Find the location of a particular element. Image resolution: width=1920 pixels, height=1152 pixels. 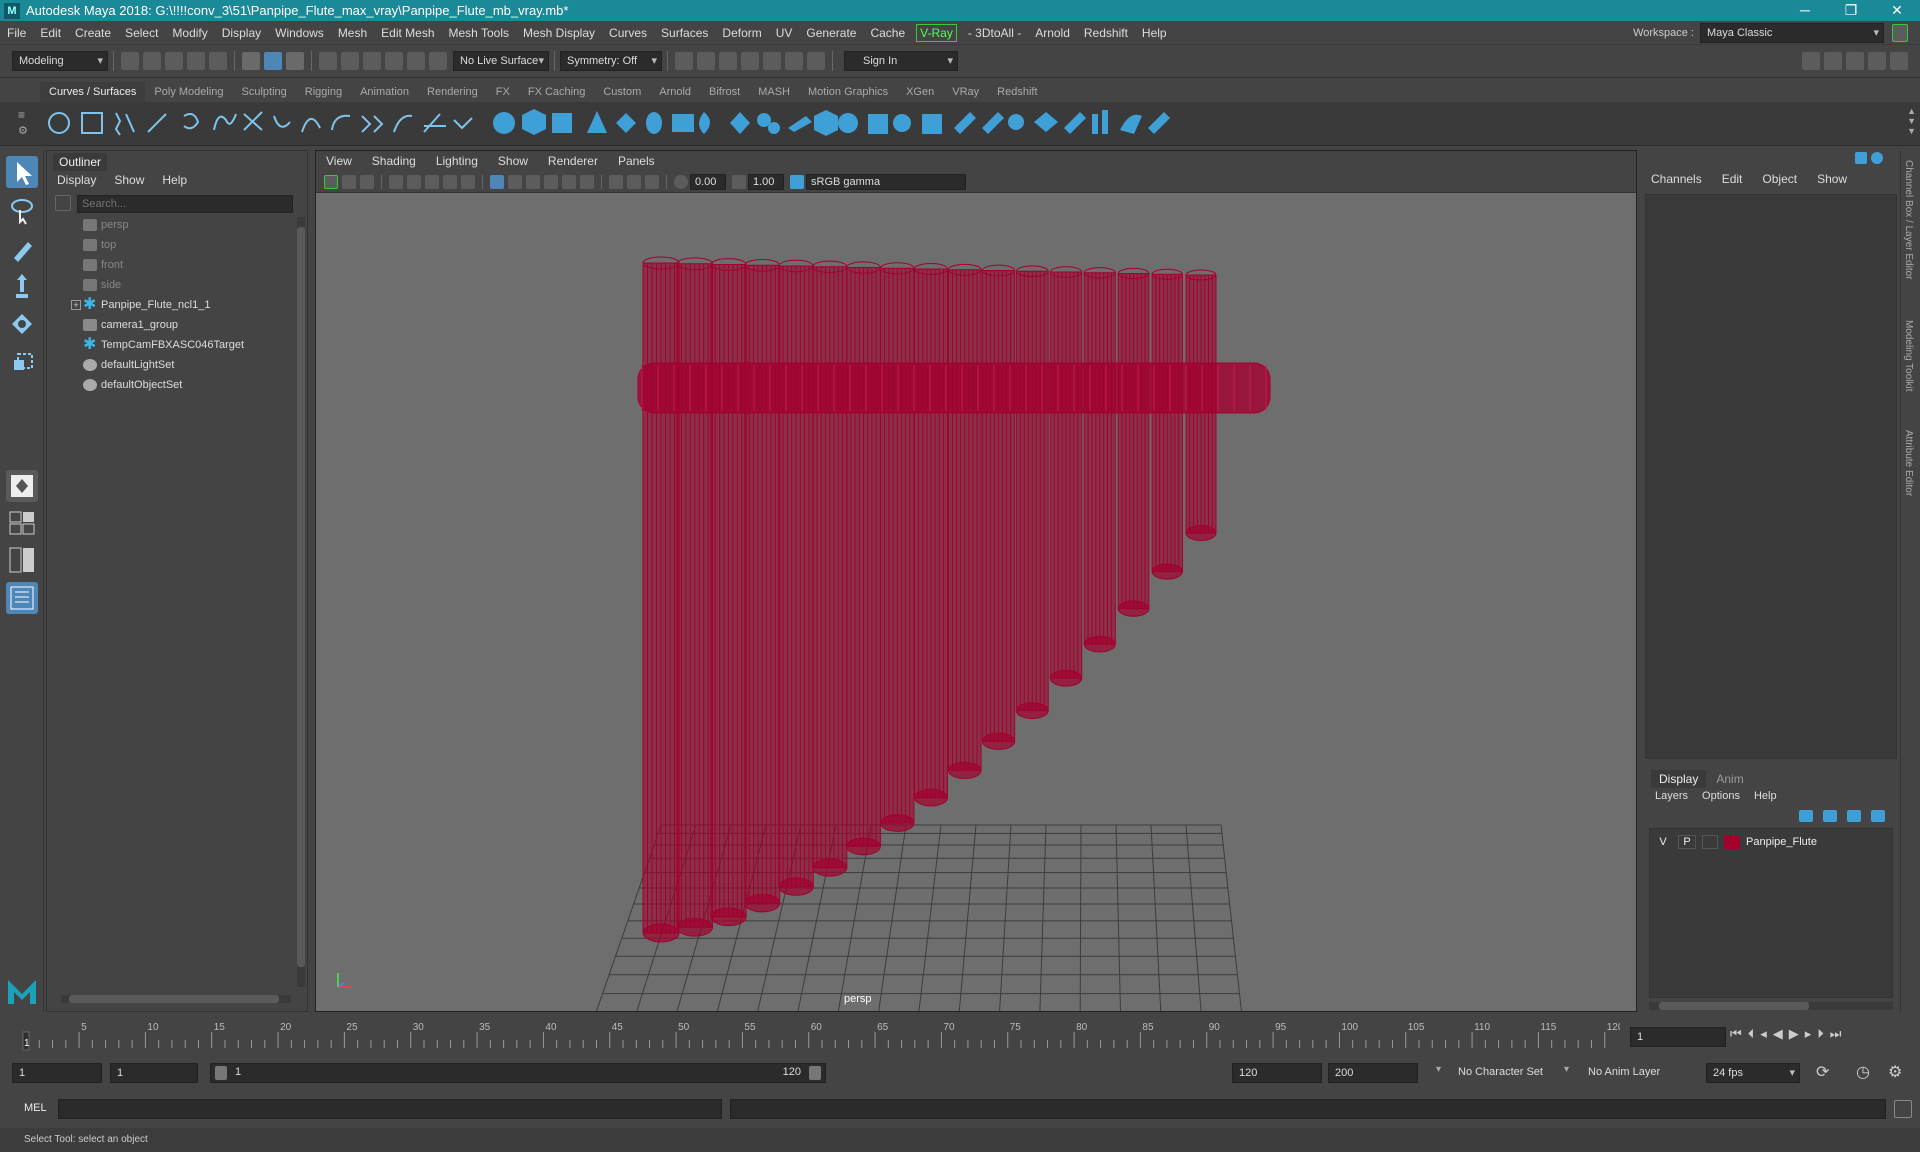

shelf-settings-icon: ⚙ is located at coordinates (23, 130).